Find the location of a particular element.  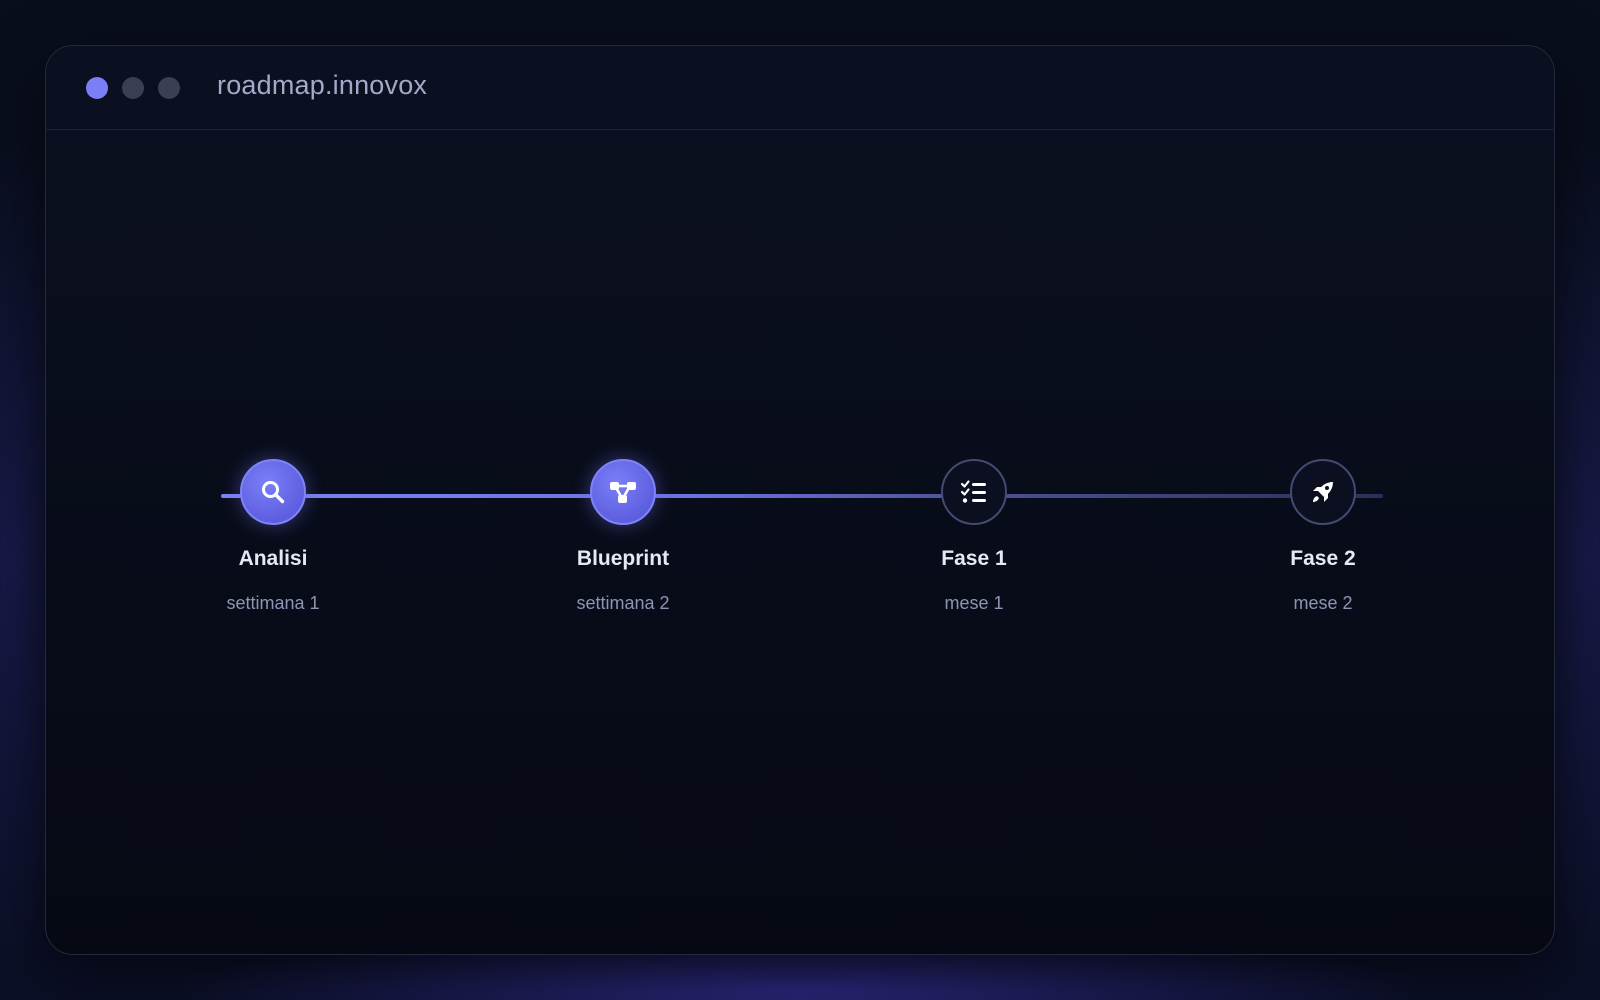

milestone-time: settimana 2 is located at coordinates (623, 603).